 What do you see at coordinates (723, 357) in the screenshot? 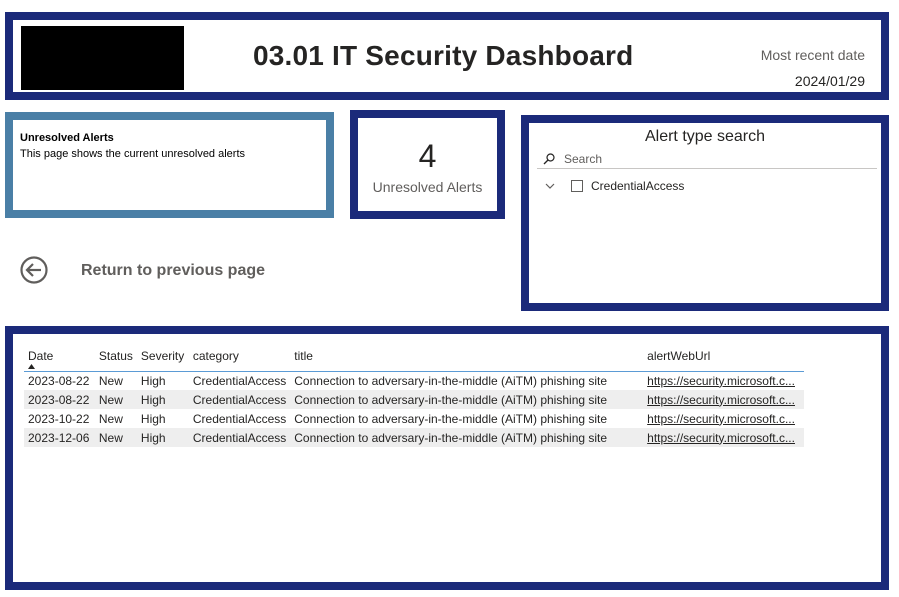
I see `column-header-alertweburl: alertWebUrl` at bounding box center [723, 357].